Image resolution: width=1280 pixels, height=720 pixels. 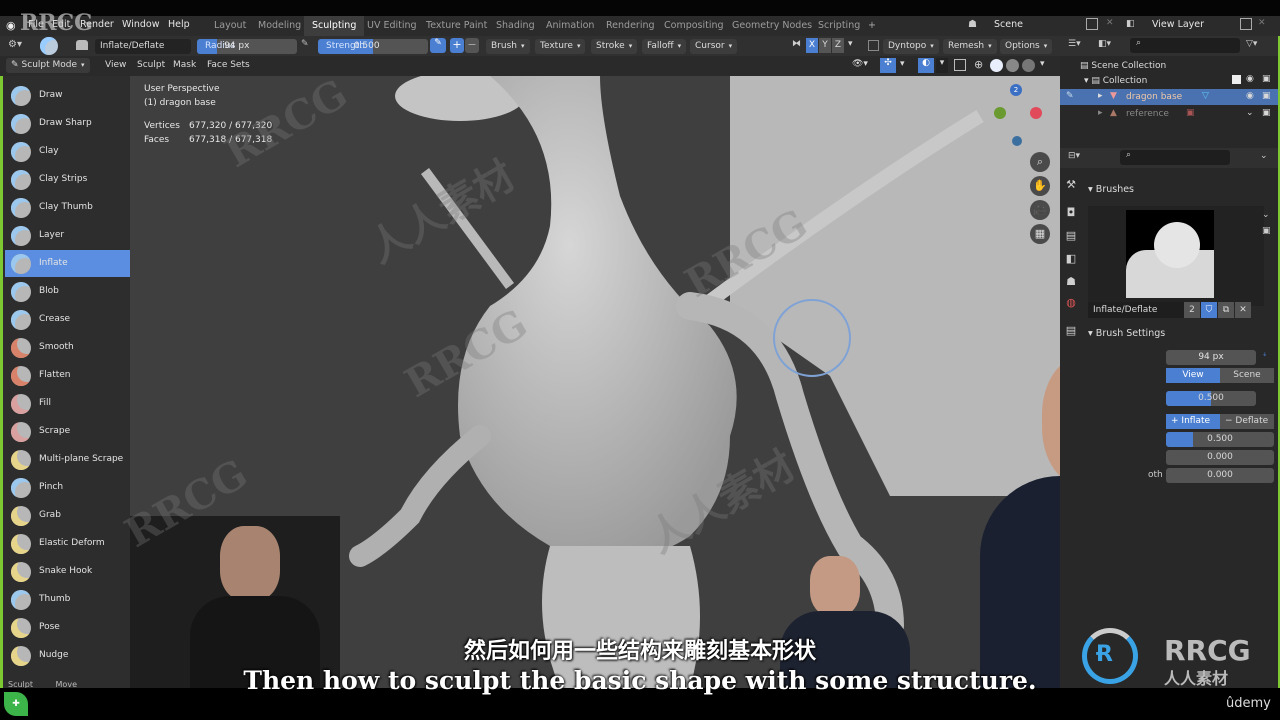 What do you see at coordinates (67, 207) in the screenshot?
I see `tool-clay-thumb: Clay Thumb` at bounding box center [67, 207].